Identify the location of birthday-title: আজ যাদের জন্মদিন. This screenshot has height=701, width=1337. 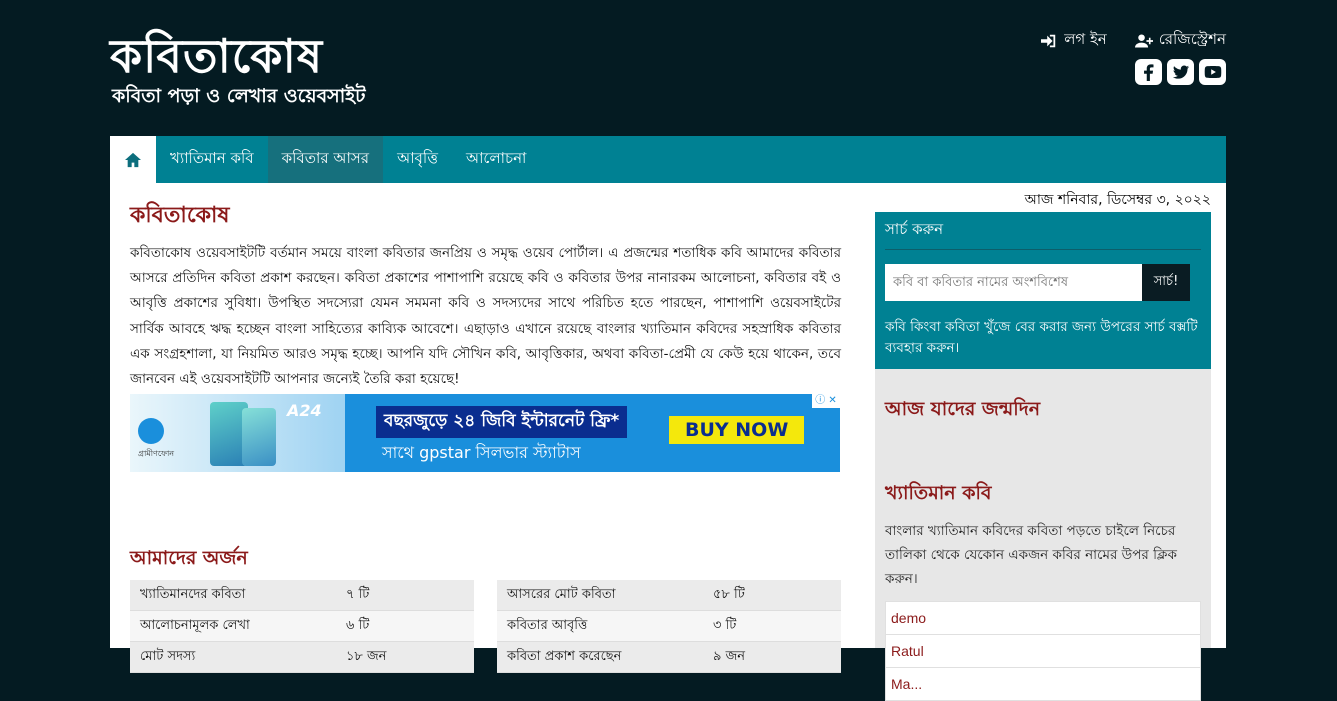
(963, 409).